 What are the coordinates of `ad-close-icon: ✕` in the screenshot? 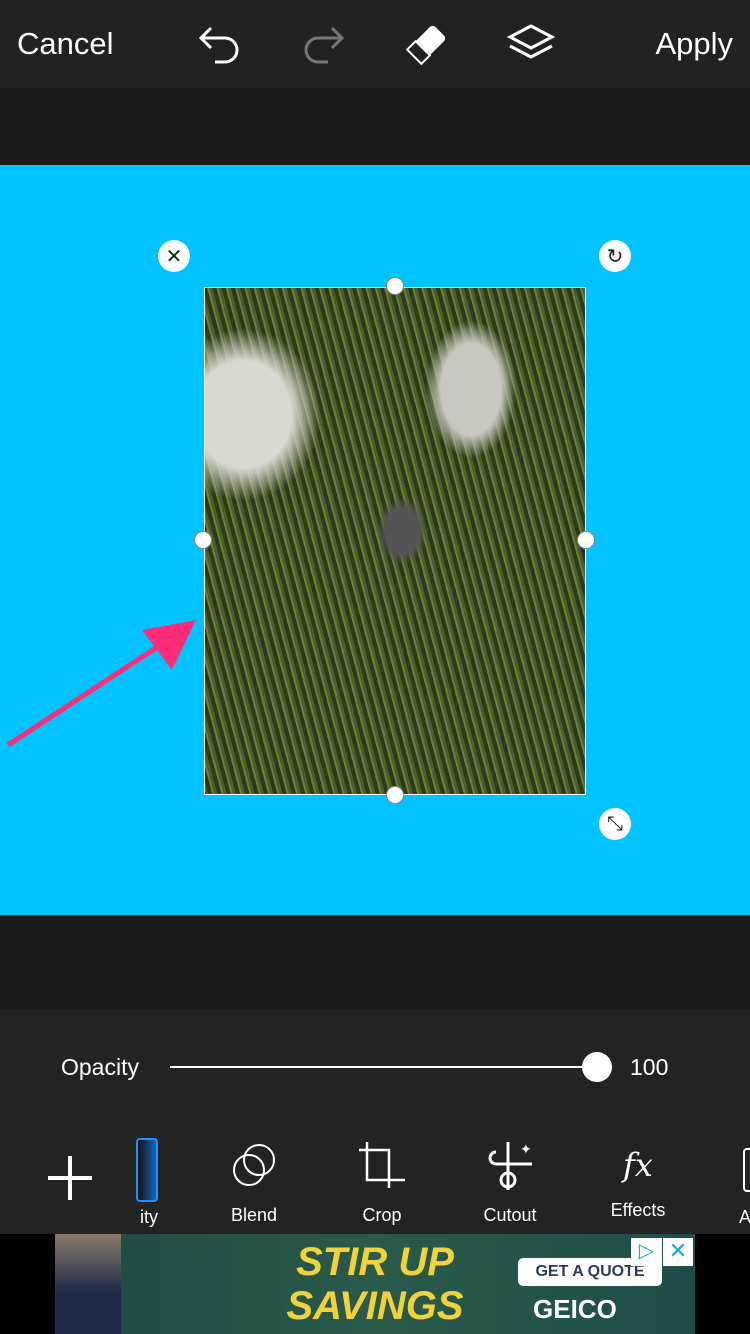 It's located at (678, 1252).